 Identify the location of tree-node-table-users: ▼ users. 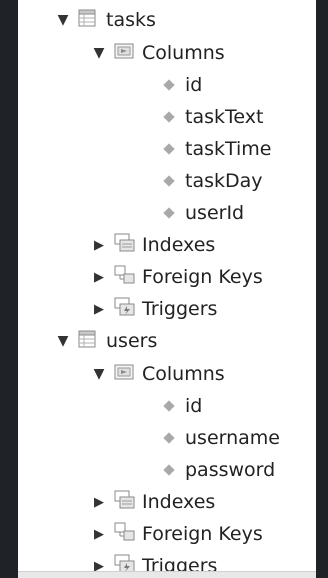
(167, 341).